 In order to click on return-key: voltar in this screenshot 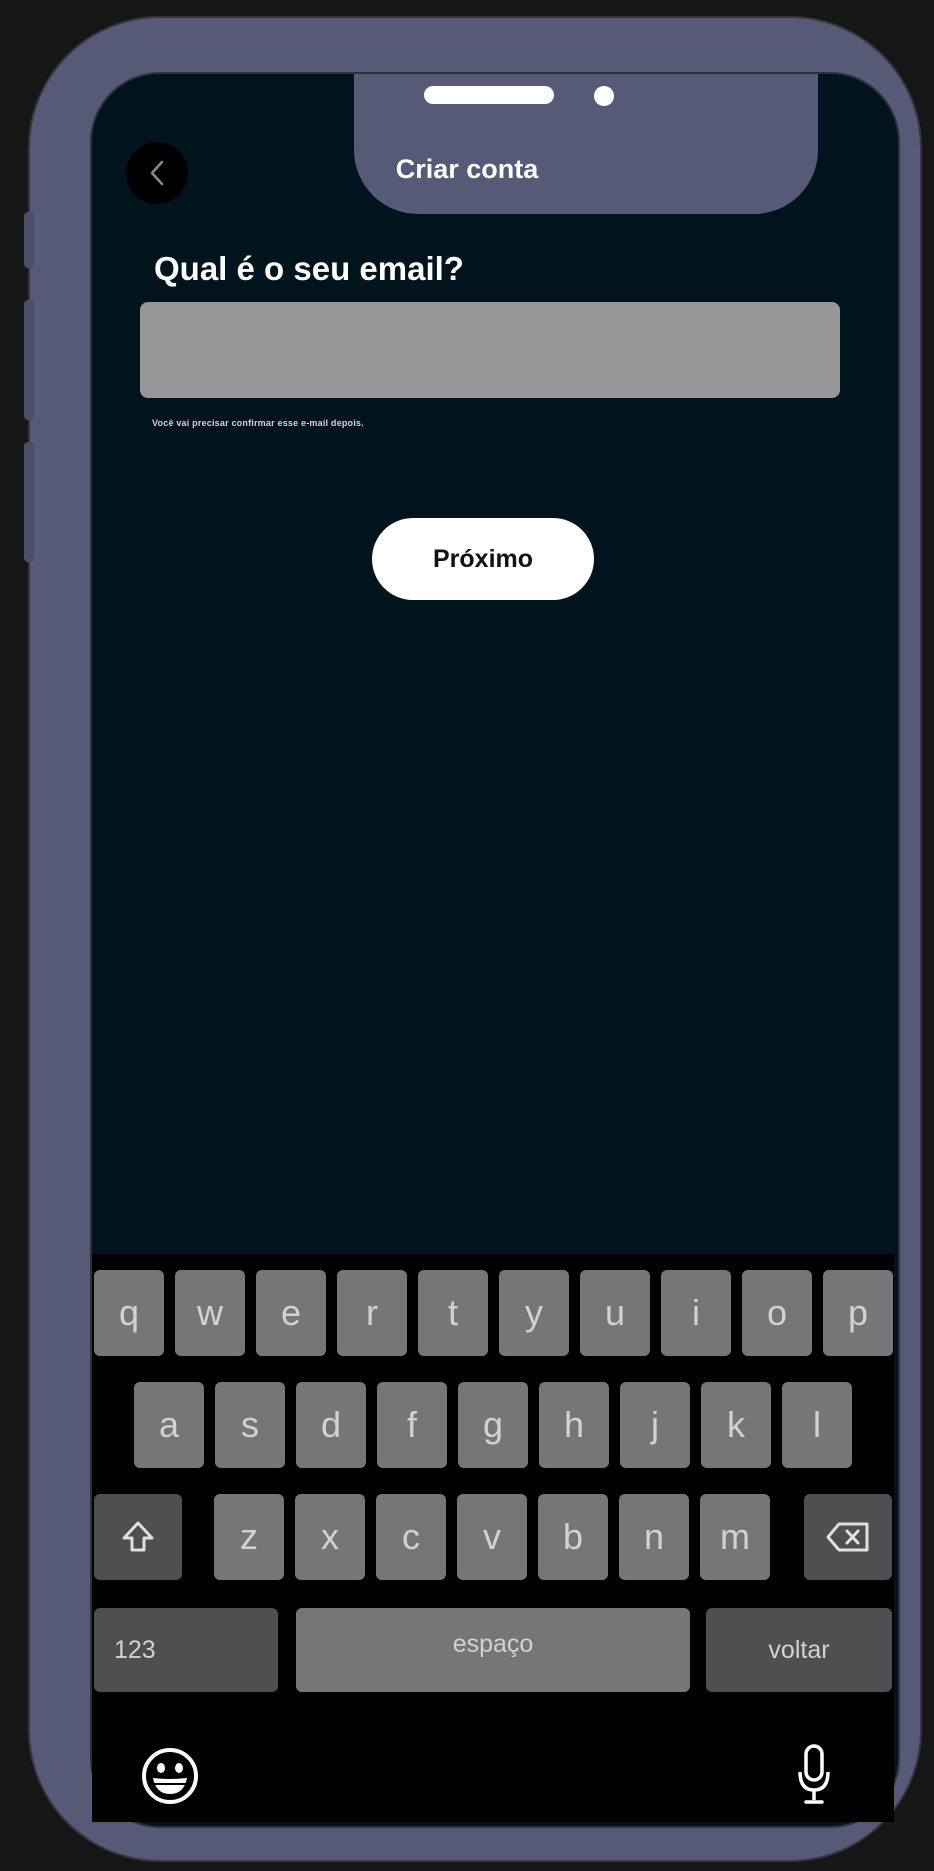, I will do `click(799, 1650)`.